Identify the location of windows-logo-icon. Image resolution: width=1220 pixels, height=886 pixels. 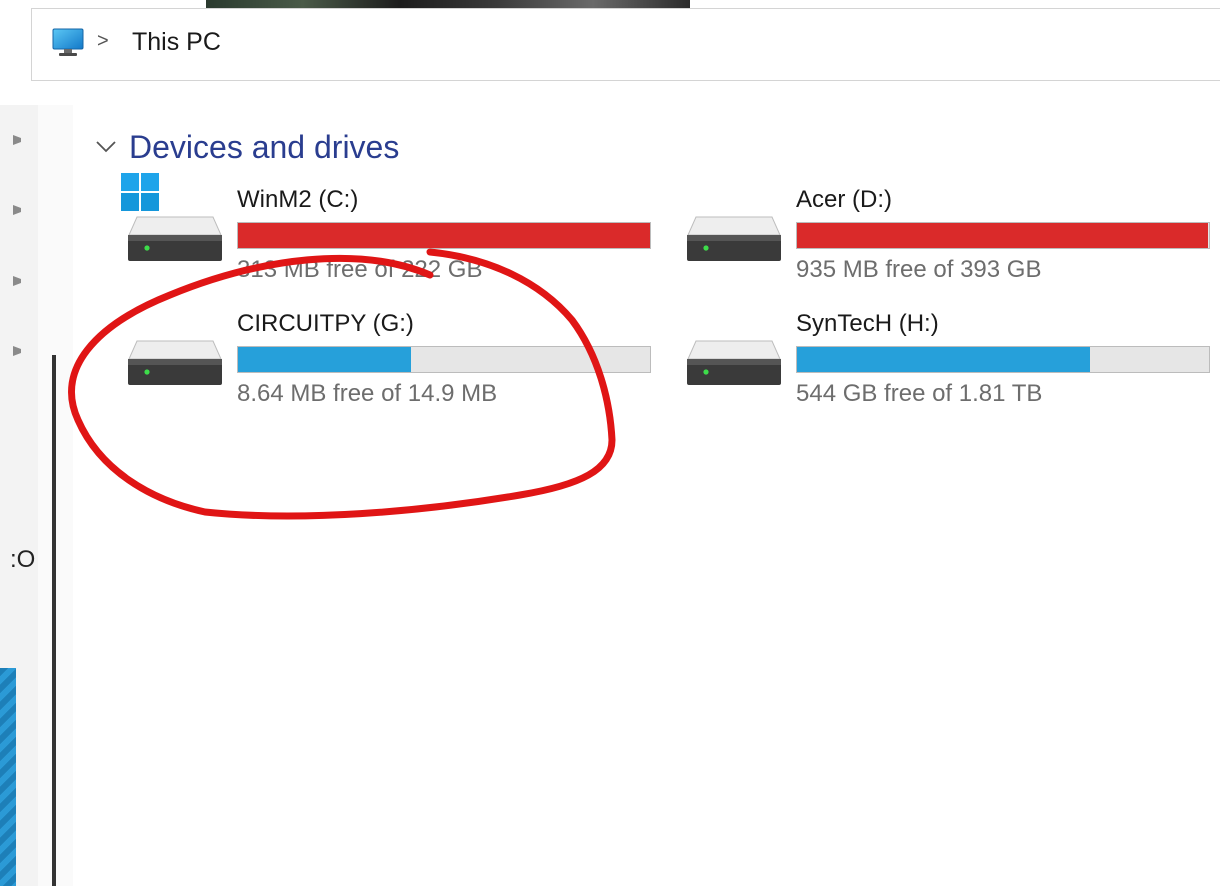
(140, 192).